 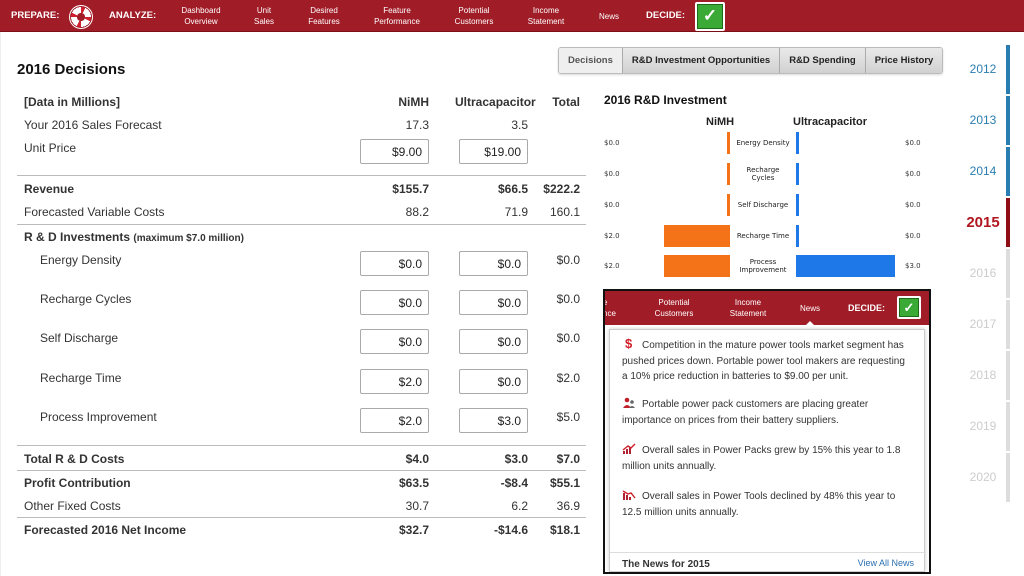 I want to click on news-footer: The News for 2015 View All News, so click(x=768, y=562).